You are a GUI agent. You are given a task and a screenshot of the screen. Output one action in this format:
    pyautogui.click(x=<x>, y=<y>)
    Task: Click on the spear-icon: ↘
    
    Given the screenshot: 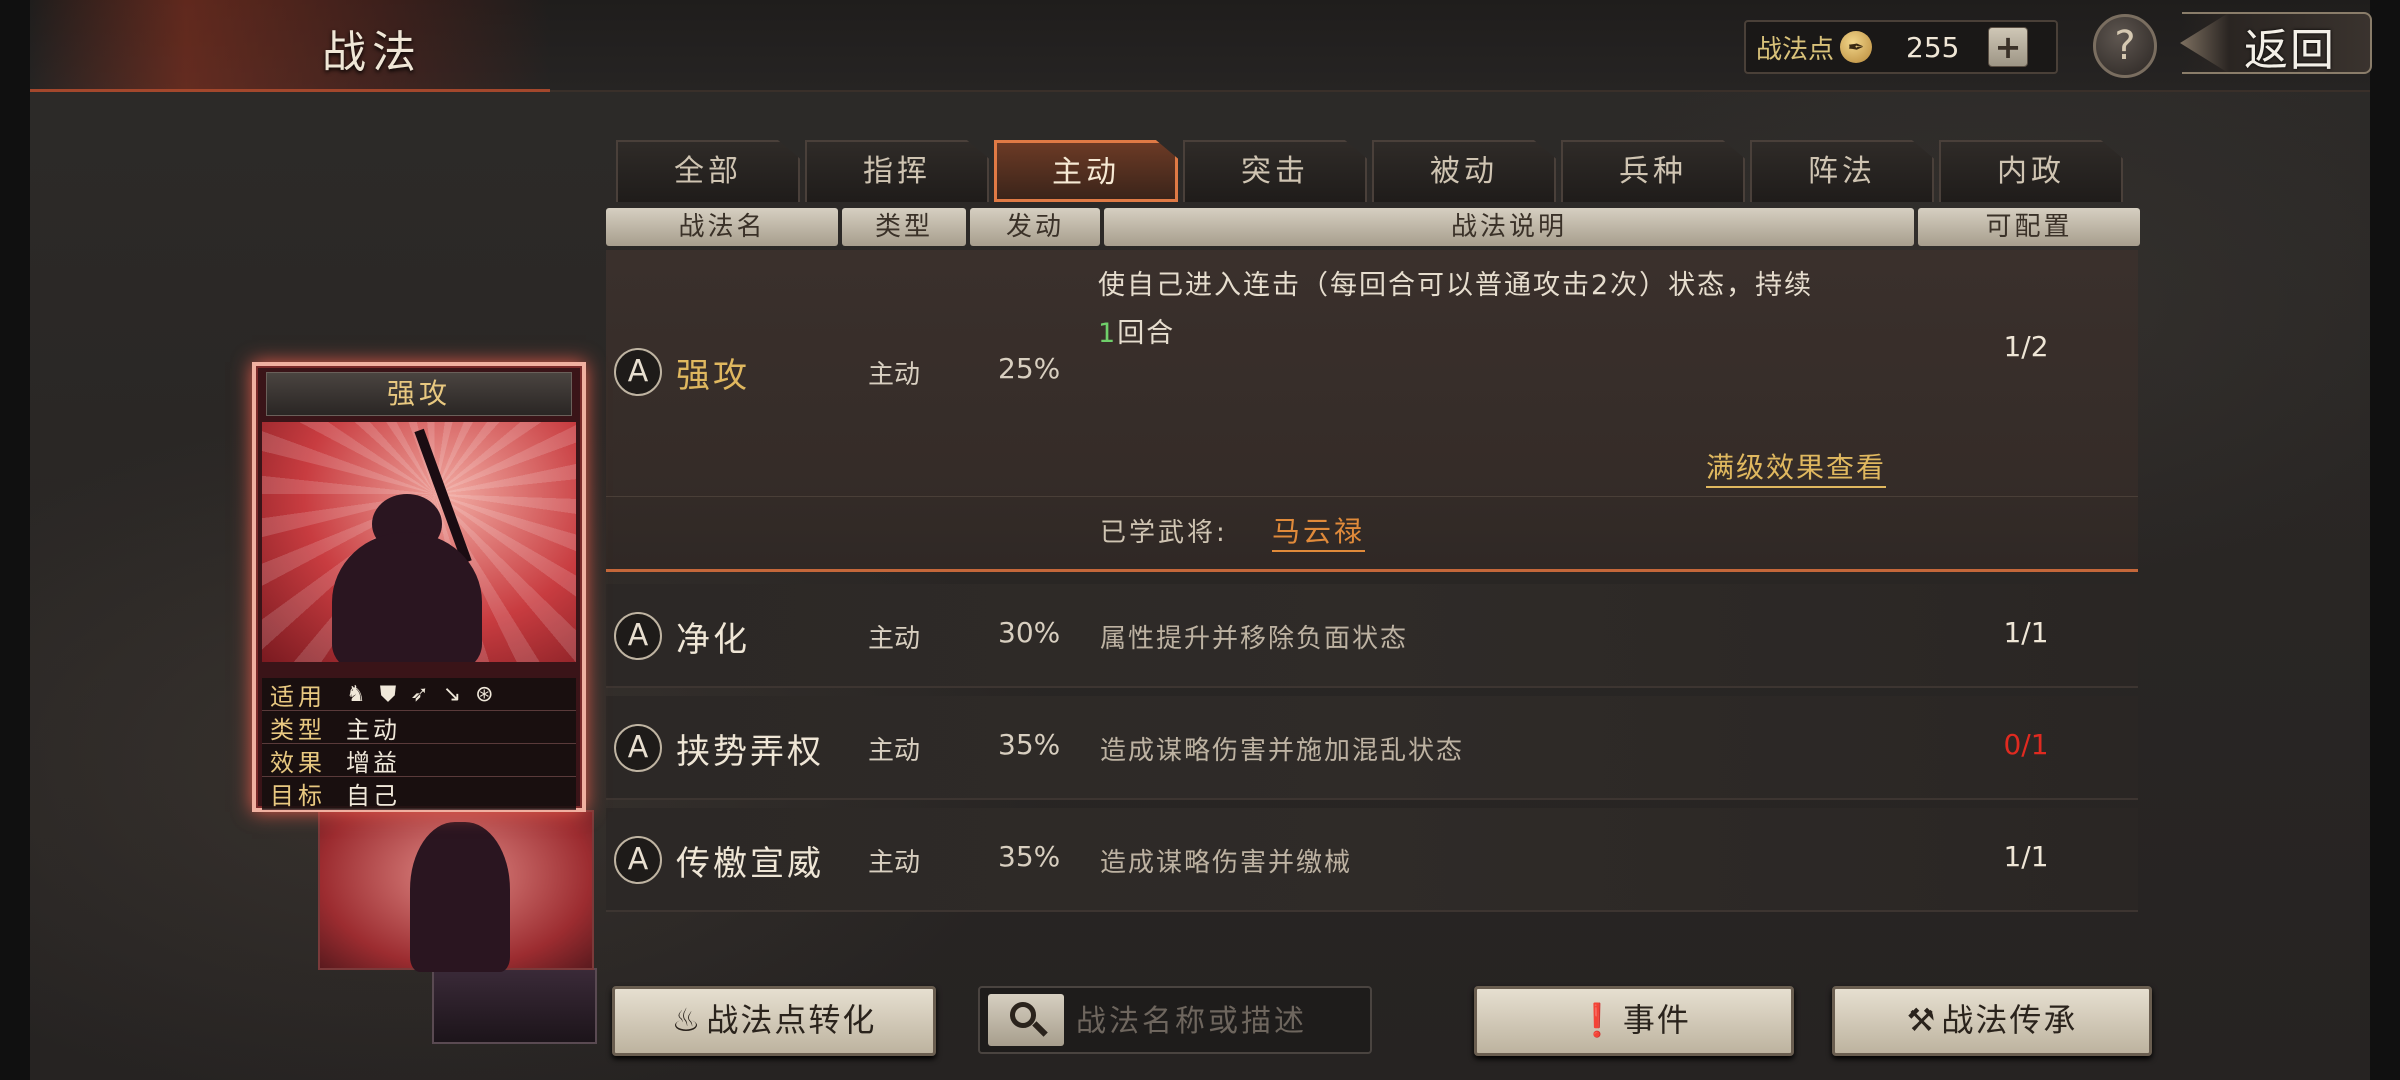 What is the action you would take?
    pyautogui.click(x=452, y=694)
    